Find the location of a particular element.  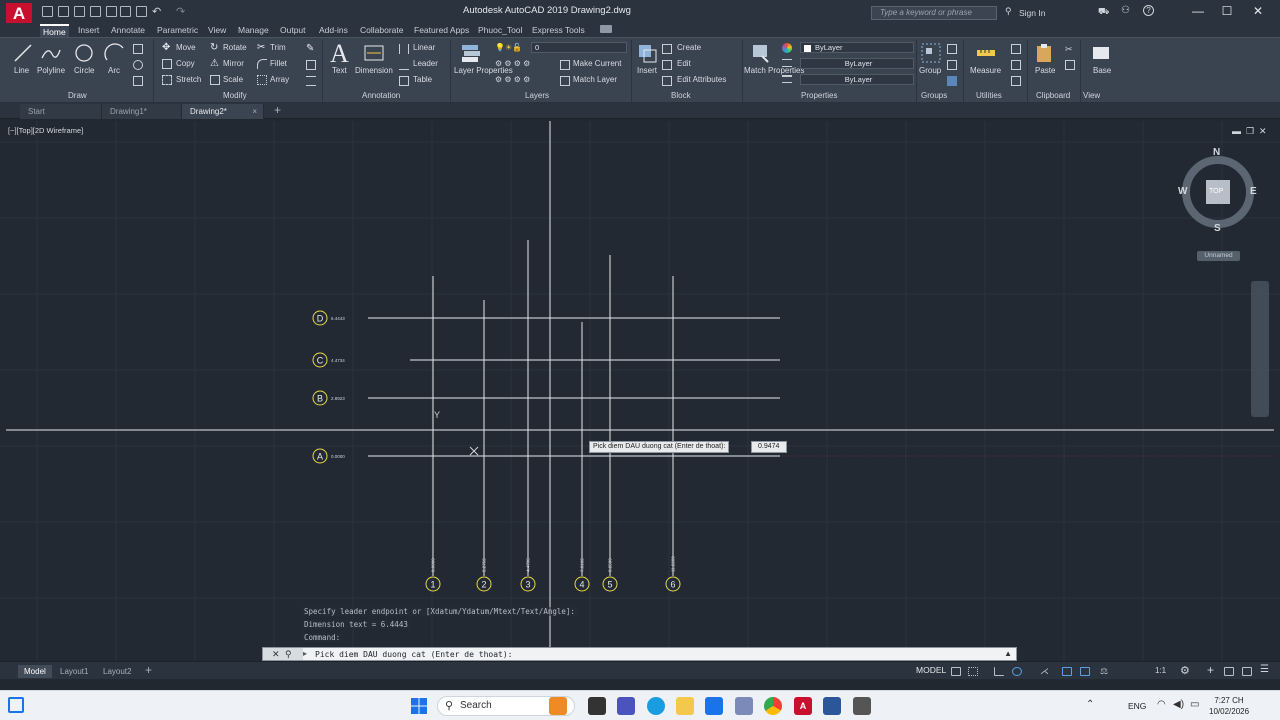

move-button: Move is located at coordinates (186, 47).